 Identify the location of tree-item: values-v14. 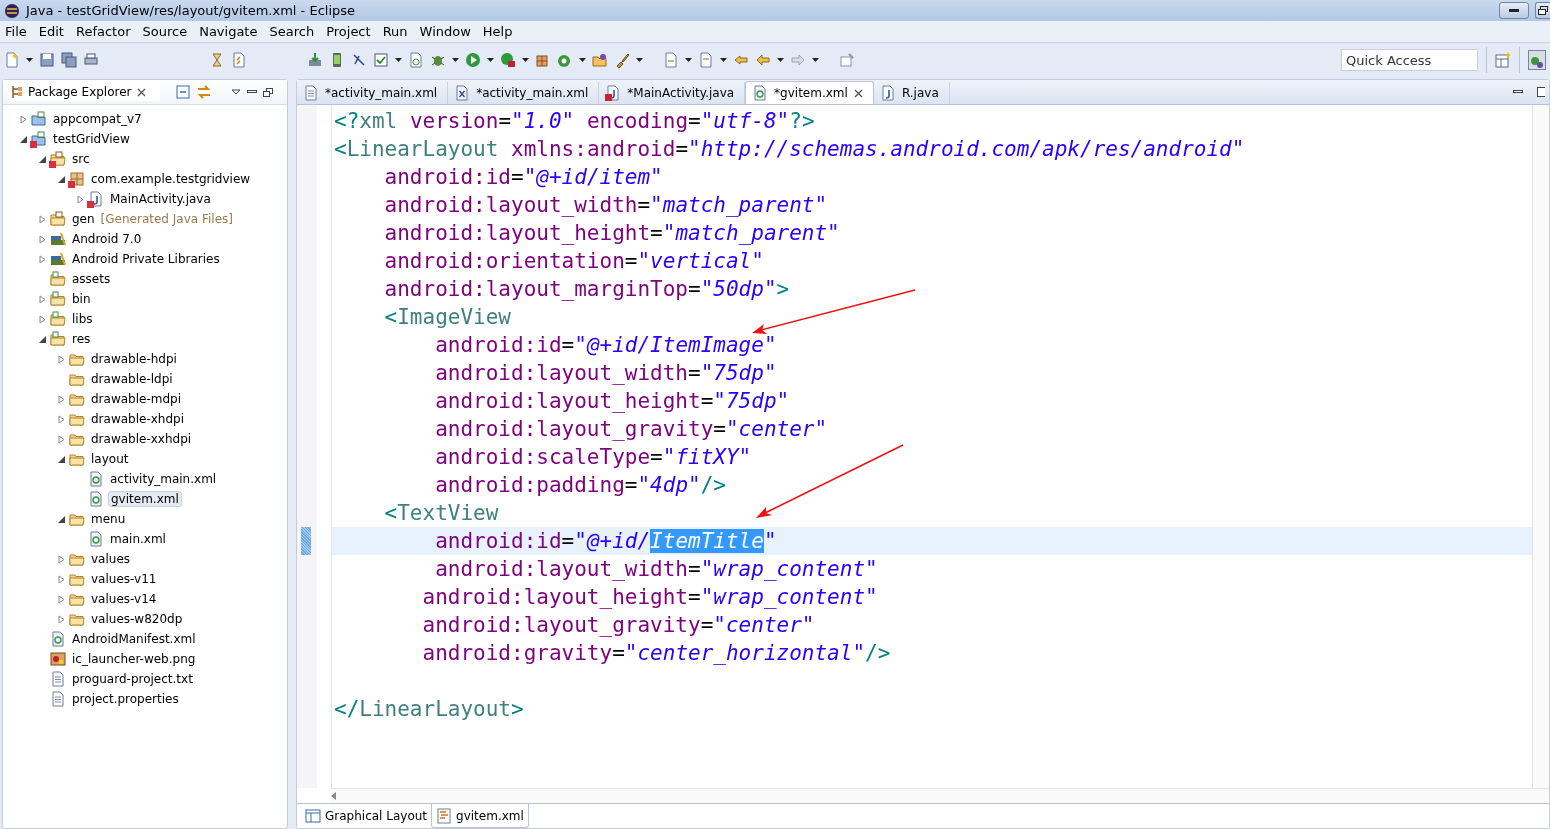
(124, 599).